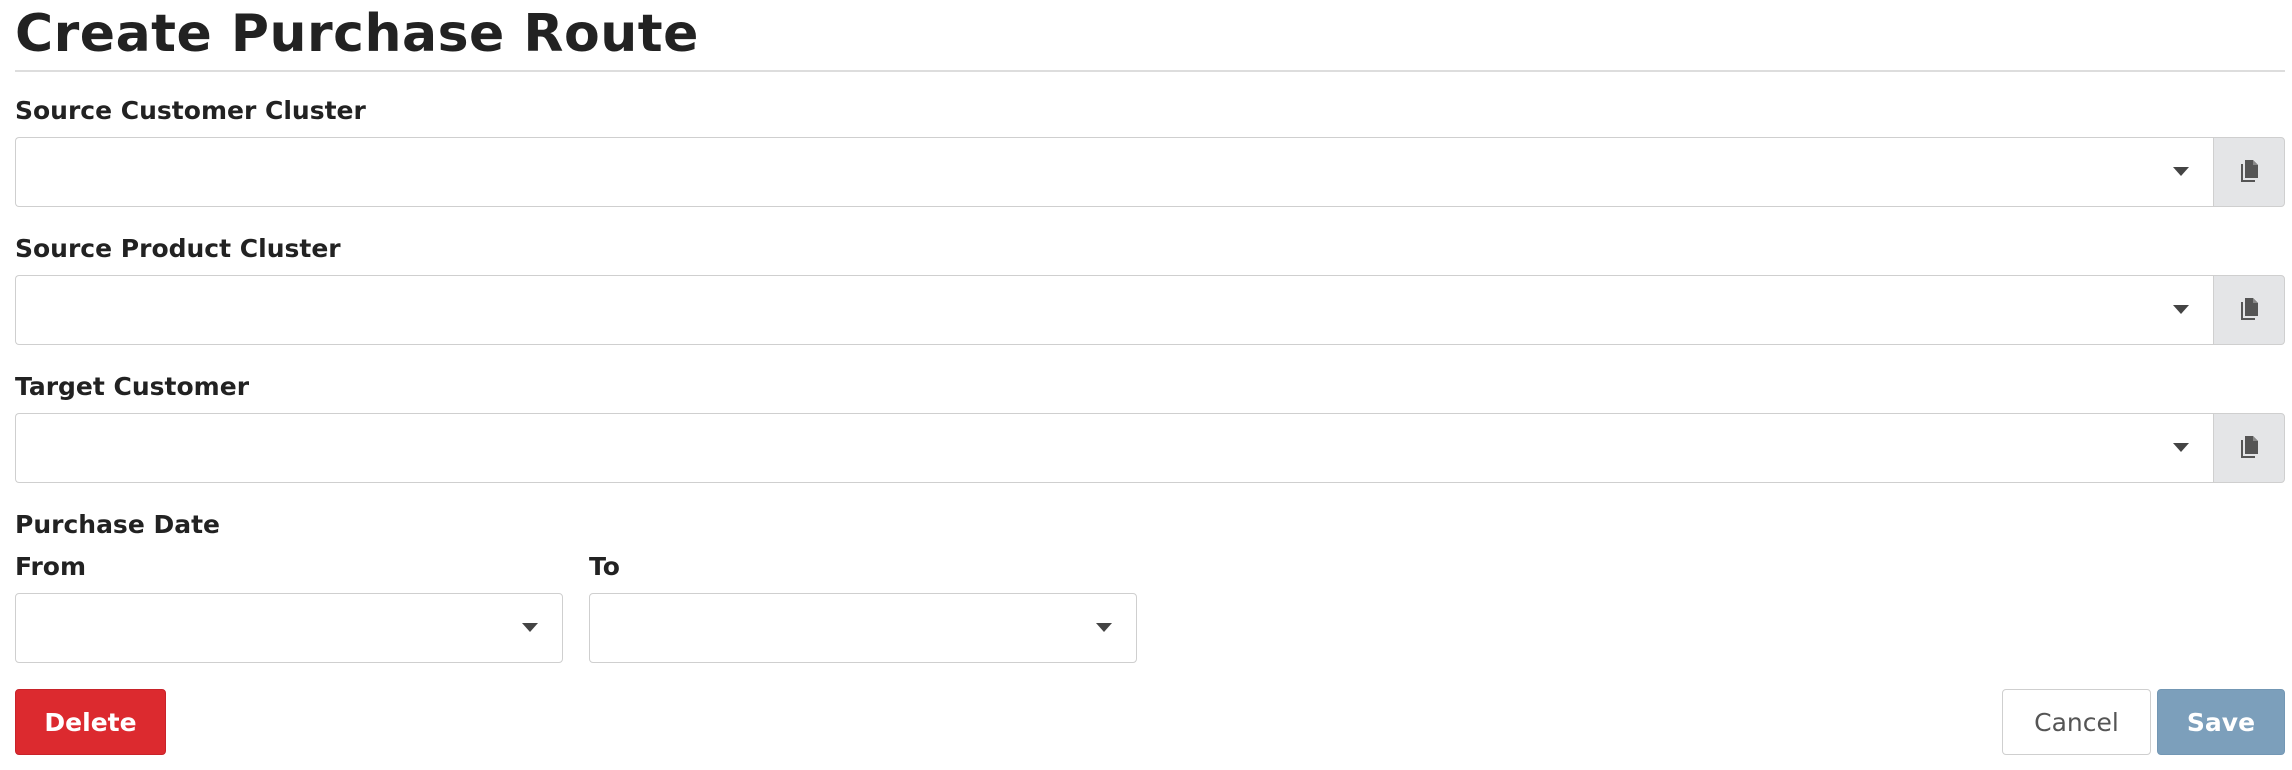 The width and height of the screenshot is (2292, 770). I want to click on purchase-date-from-select, so click(289, 628).